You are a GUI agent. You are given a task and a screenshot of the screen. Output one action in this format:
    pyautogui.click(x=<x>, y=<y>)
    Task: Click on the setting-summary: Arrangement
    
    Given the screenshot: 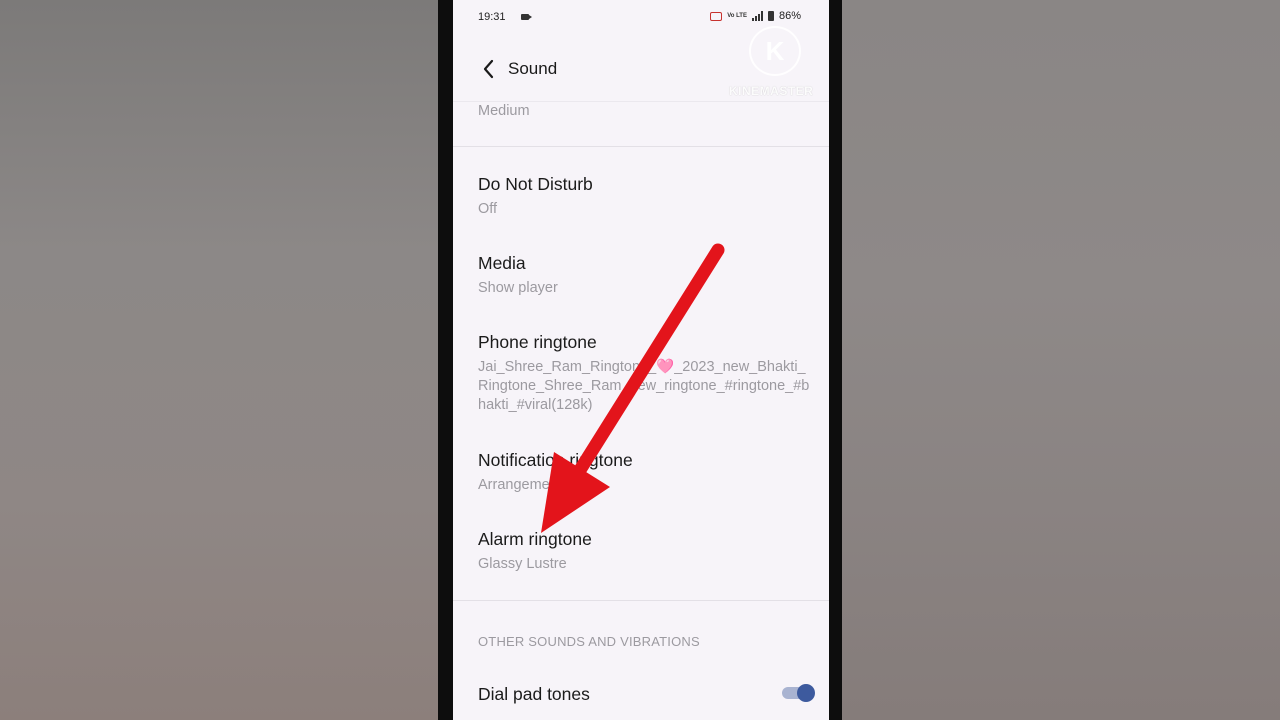 What is the action you would take?
    pyautogui.click(x=520, y=485)
    